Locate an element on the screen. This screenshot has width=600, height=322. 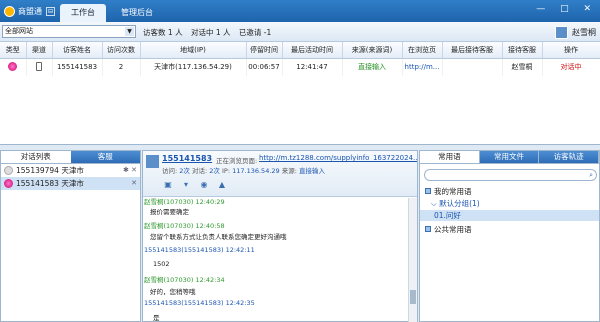
mobile-icon is located at coordinates (39, 66).